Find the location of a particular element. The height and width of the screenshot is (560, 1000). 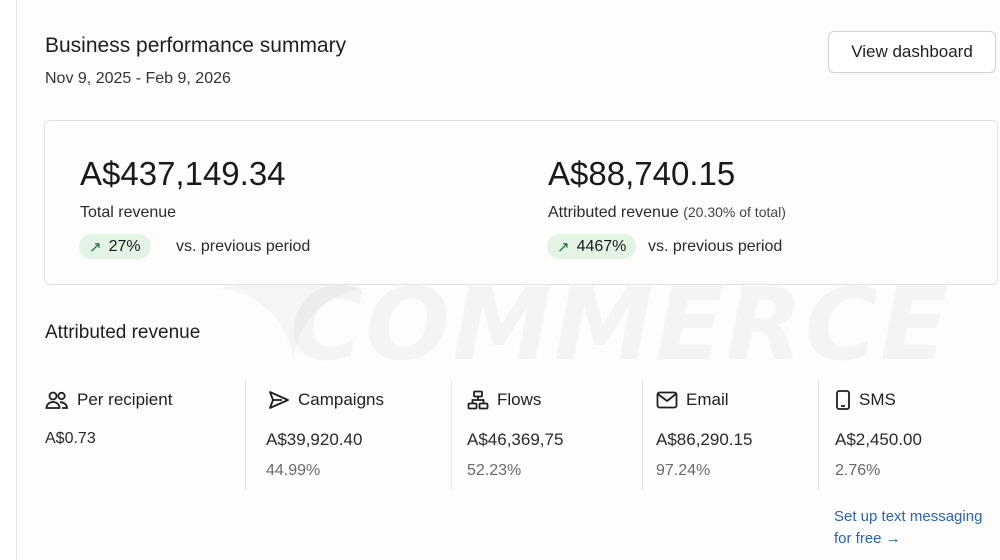

attributed-revenue-comparison: vs. previous period is located at coordinates (715, 246).